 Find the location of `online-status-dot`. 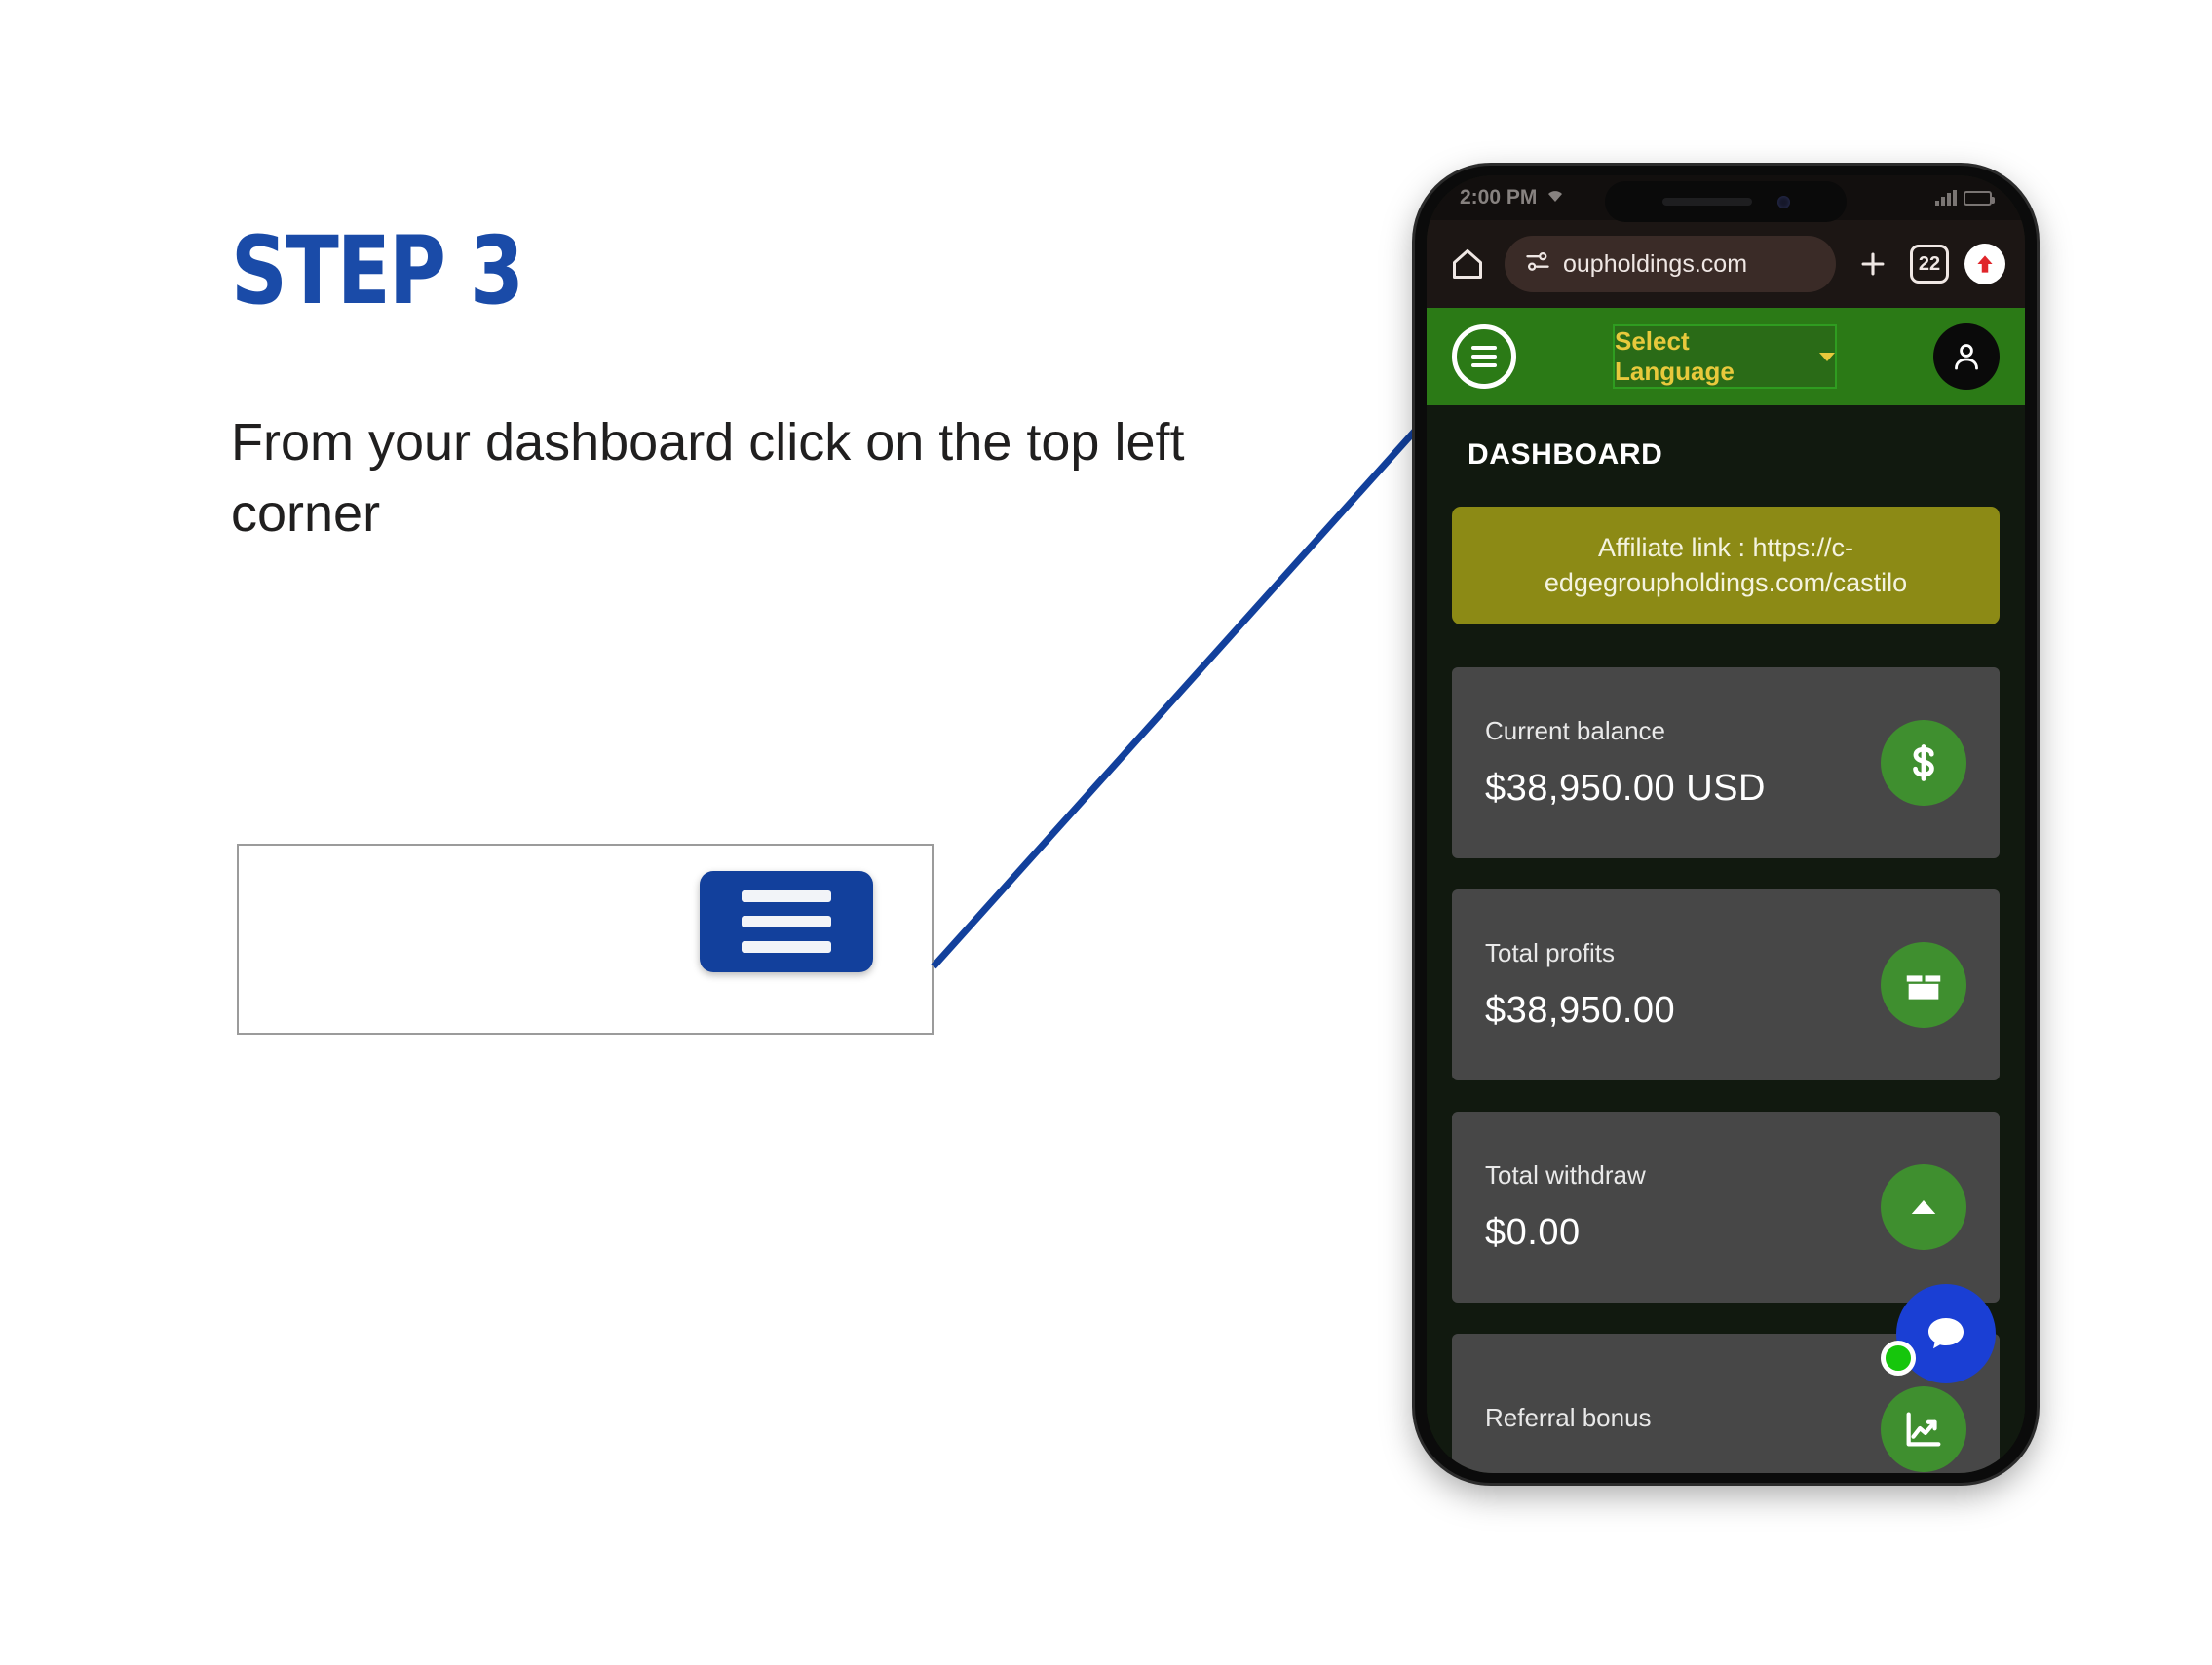

online-status-dot is located at coordinates (1899, 1358).